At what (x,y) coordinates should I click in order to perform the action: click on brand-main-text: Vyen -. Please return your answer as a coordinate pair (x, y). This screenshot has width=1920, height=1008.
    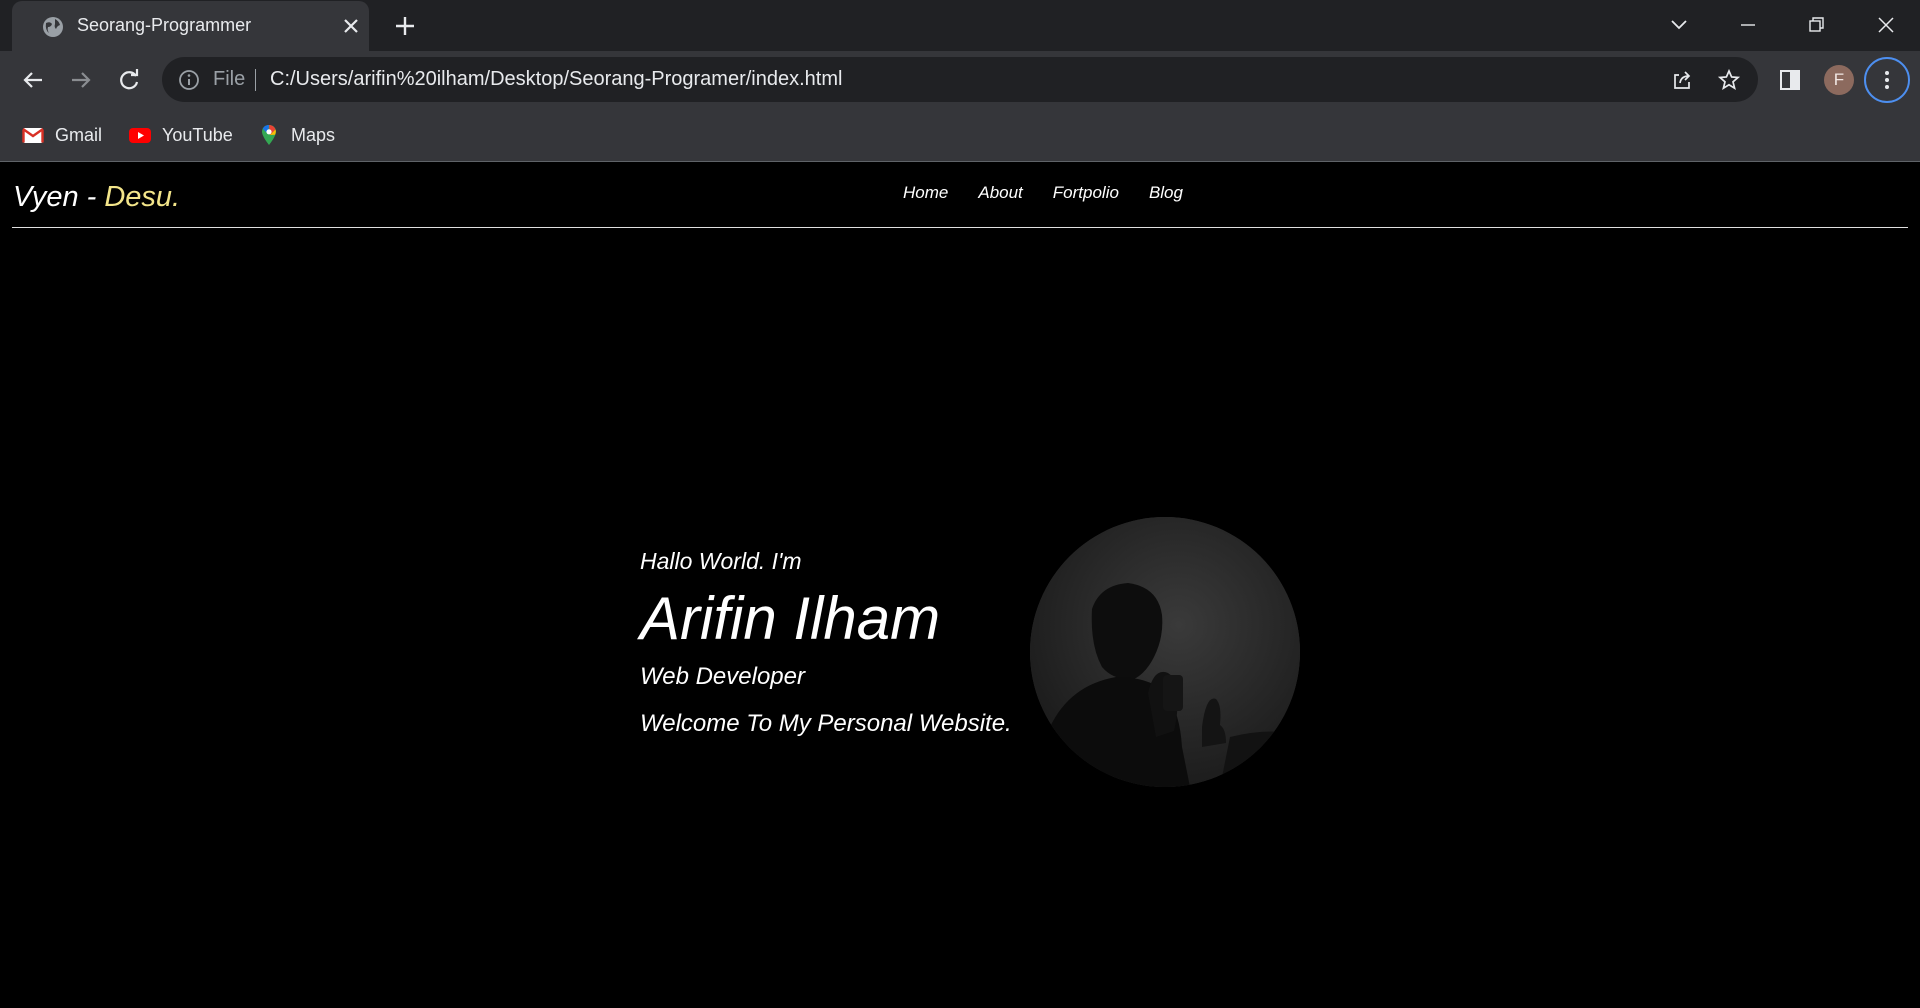
    Looking at the image, I should click on (59, 197).